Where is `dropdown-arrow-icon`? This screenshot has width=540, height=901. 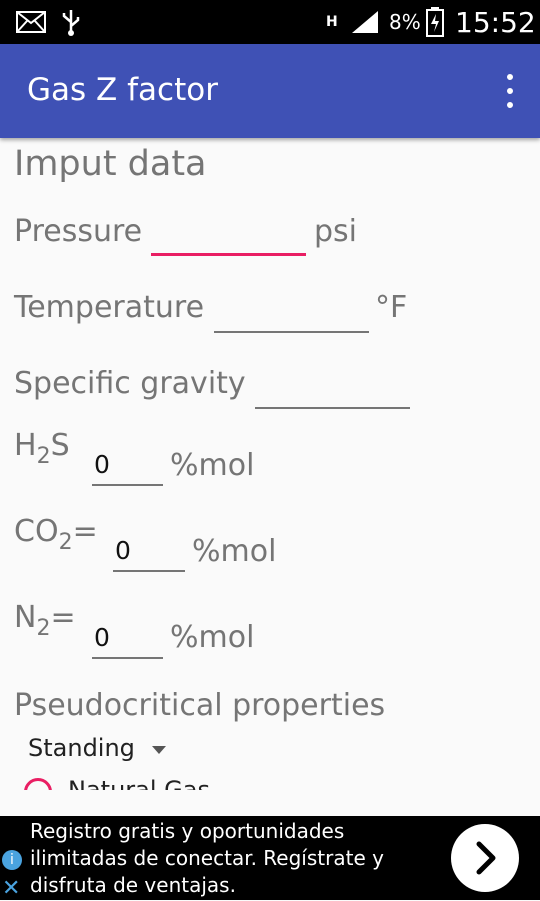
dropdown-arrow-icon is located at coordinates (159, 750).